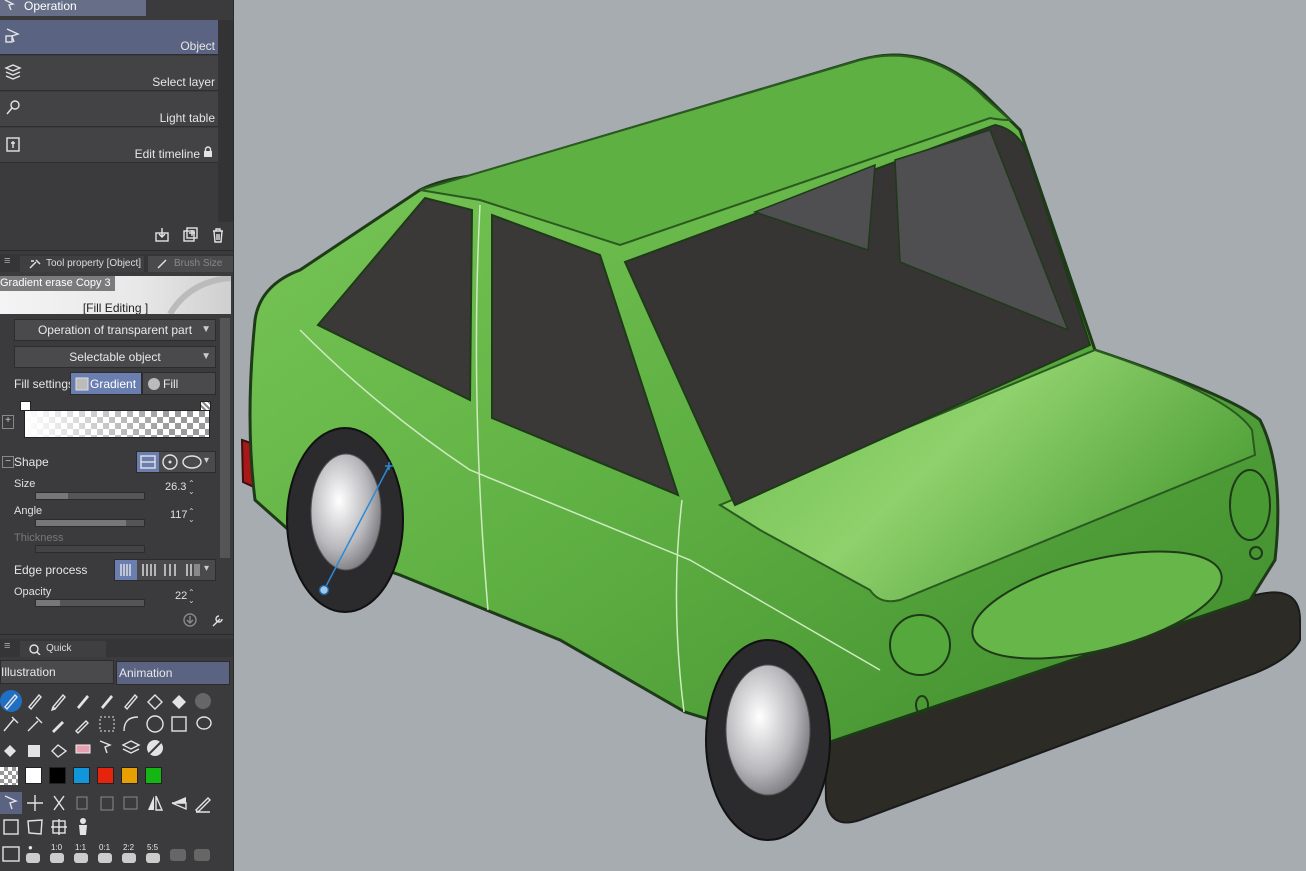  What do you see at coordinates (109, 145) in the screenshot?
I see `subtool-edit-timeline: Edit timeline` at bounding box center [109, 145].